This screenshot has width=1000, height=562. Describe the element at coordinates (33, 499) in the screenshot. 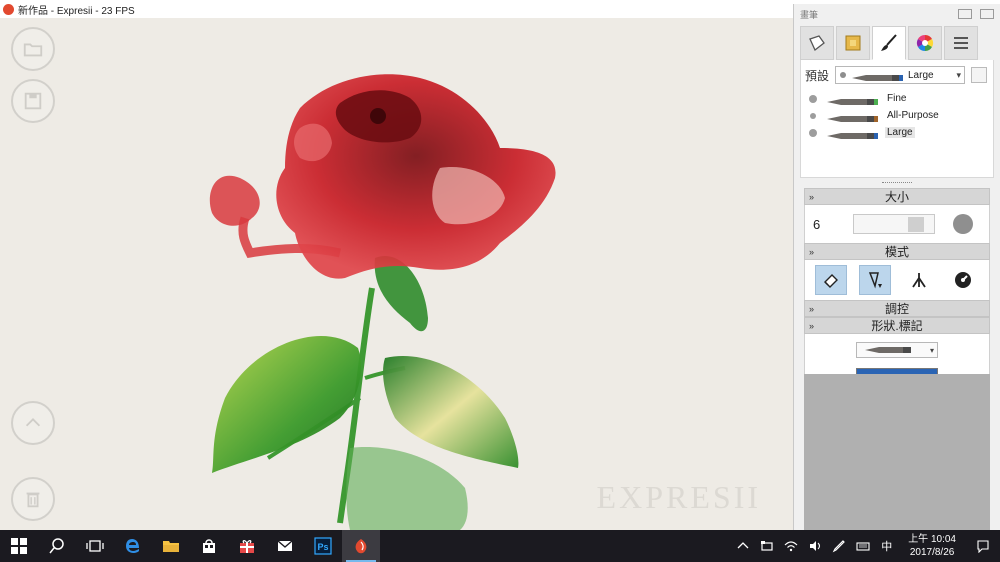

I see `delete-button` at that location.